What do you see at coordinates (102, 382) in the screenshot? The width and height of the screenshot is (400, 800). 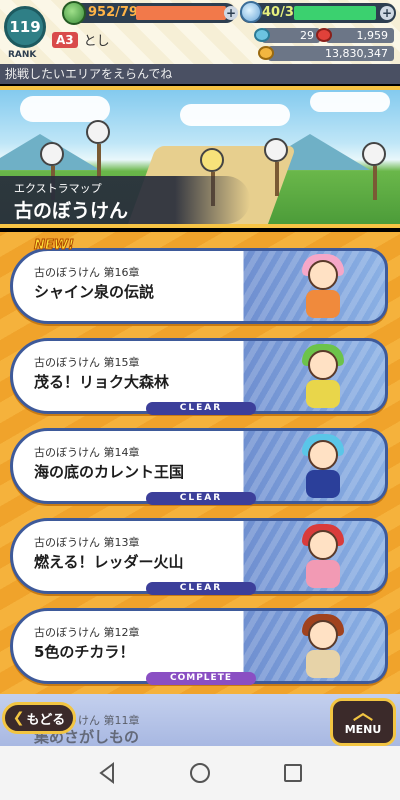 I see `chapter-title: 茂る！リョク大森林` at bounding box center [102, 382].